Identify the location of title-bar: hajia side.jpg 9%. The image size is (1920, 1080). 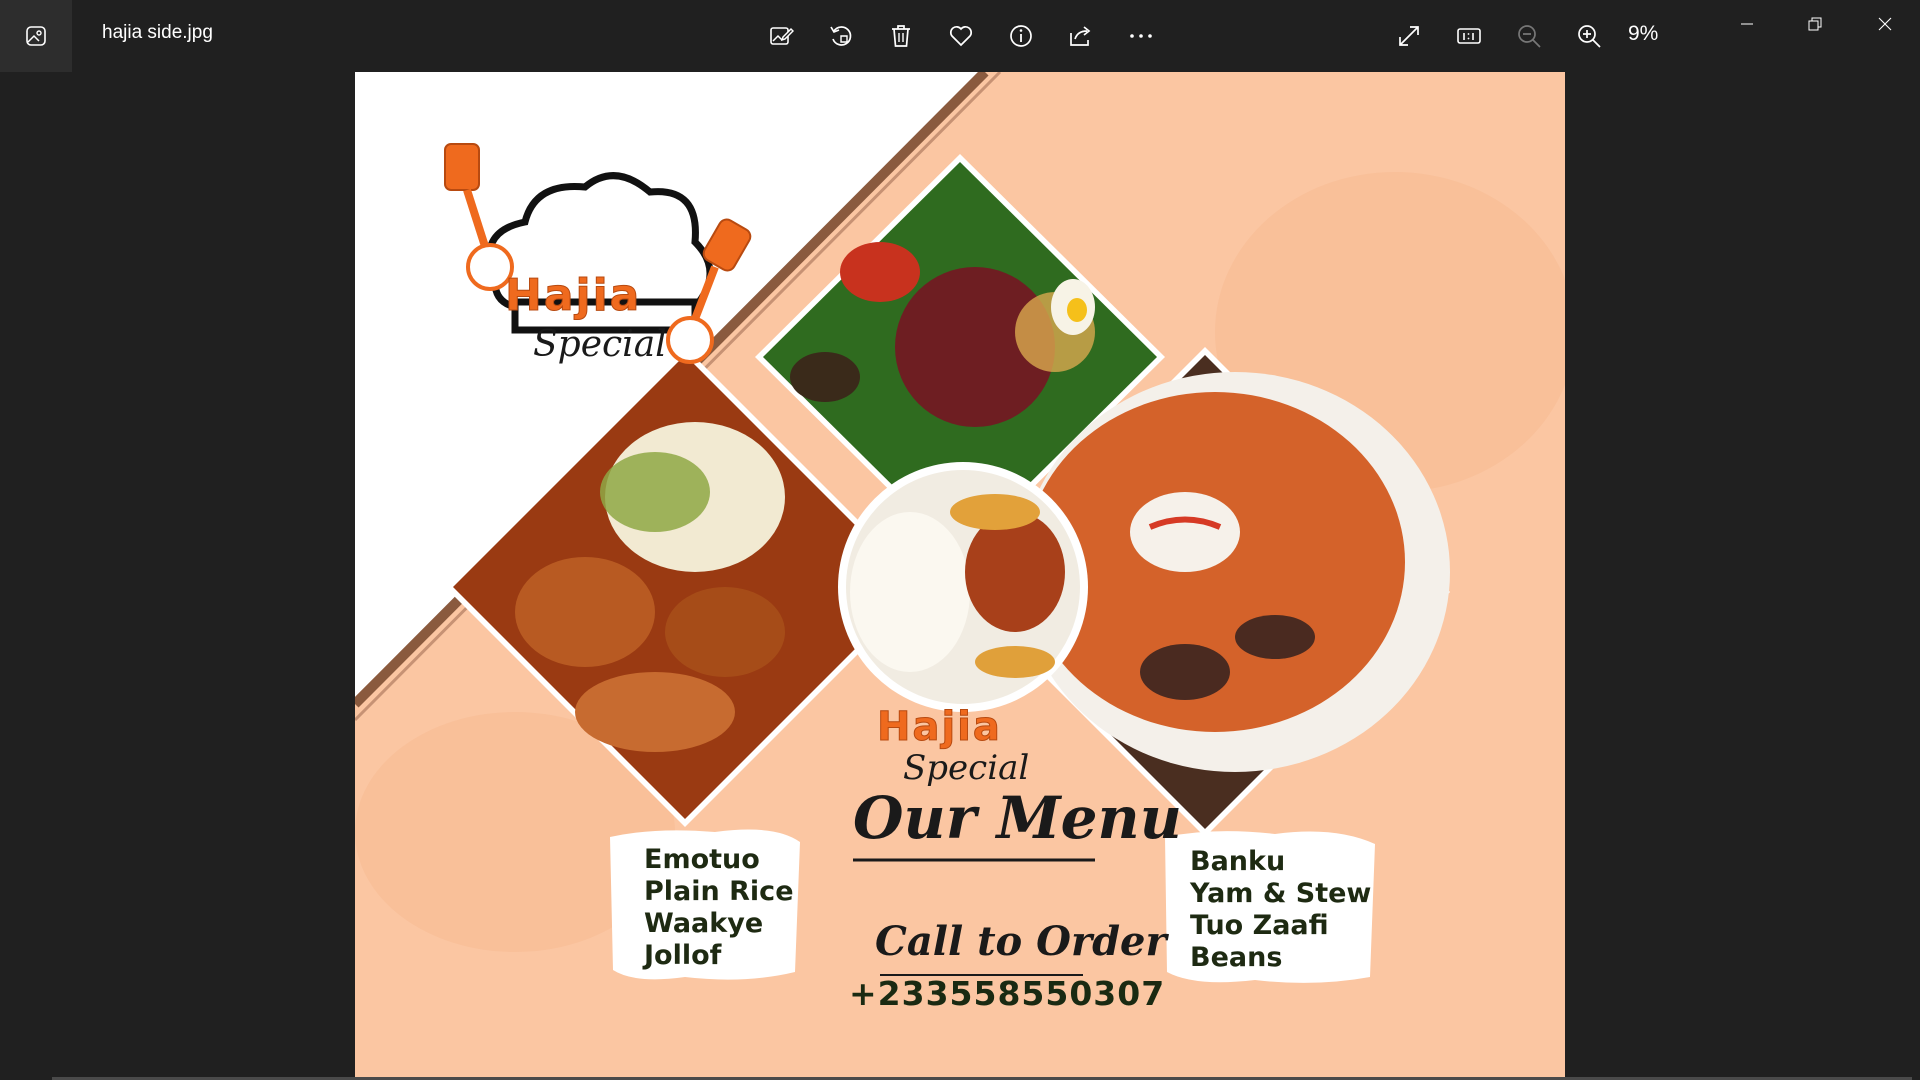
(960, 36).